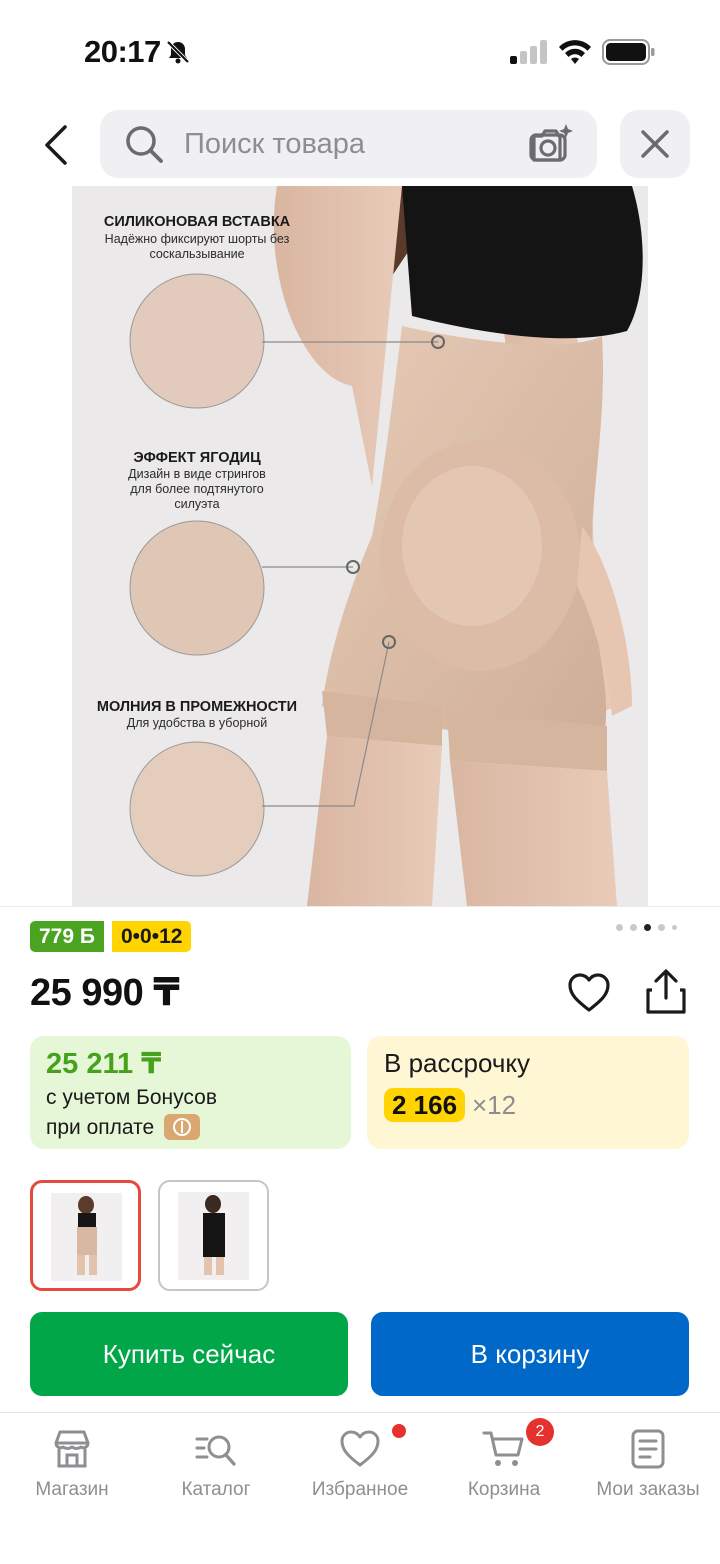  I want to click on variant-thumbnail, so click(213, 1235).